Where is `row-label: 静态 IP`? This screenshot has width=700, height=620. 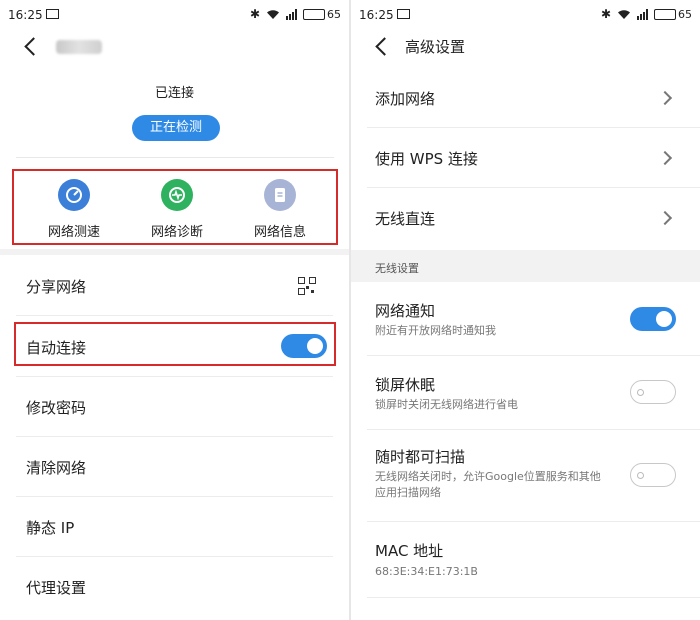 row-label: 静态 IP is located at coordinates (50, 528).